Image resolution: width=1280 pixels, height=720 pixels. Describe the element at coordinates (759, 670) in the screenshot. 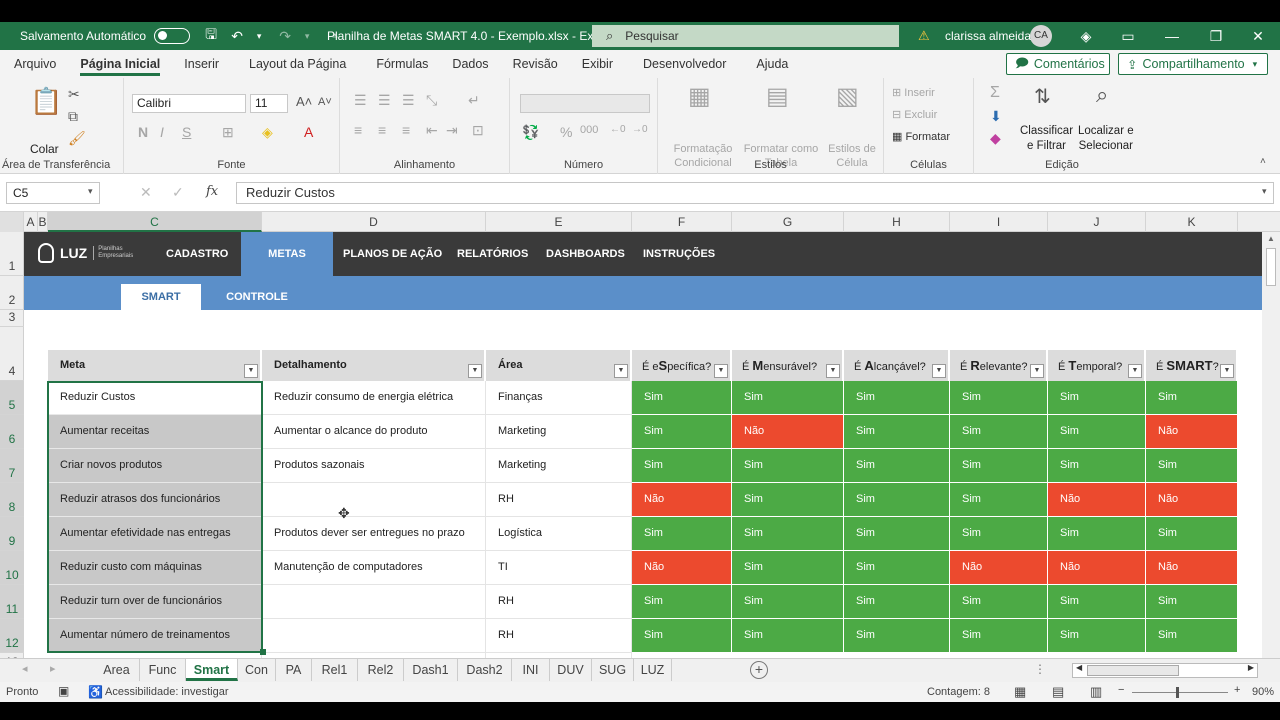

I see `add-sheet-icon: +` at that location.